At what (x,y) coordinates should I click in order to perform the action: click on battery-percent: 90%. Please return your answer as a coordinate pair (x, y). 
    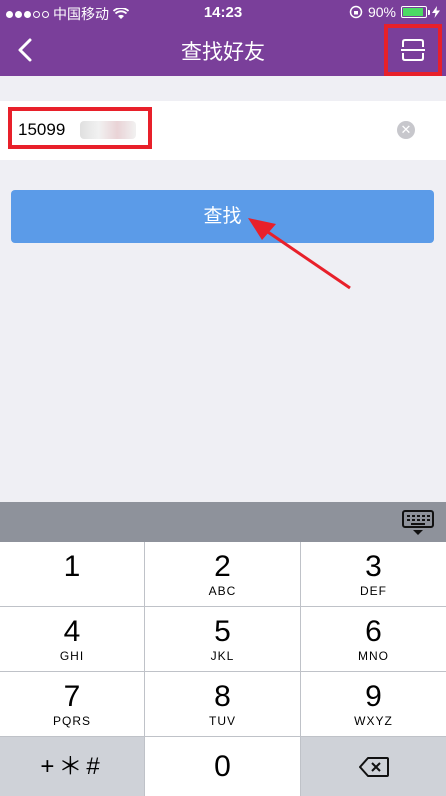
    Looking at the image, I should click on (381, 12).